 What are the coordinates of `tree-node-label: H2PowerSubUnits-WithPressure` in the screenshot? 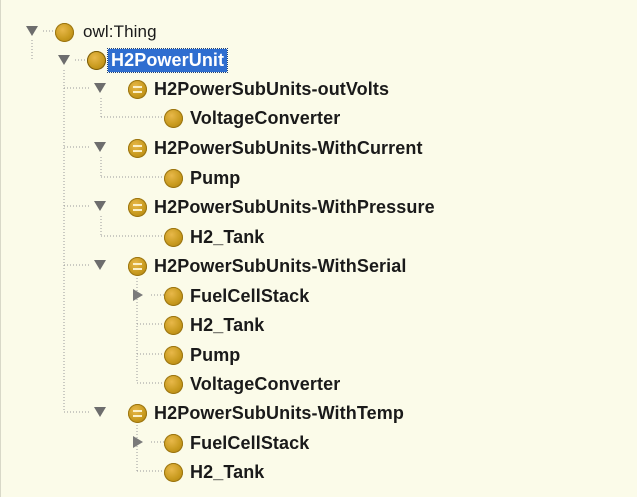 It's located at (294, 207).